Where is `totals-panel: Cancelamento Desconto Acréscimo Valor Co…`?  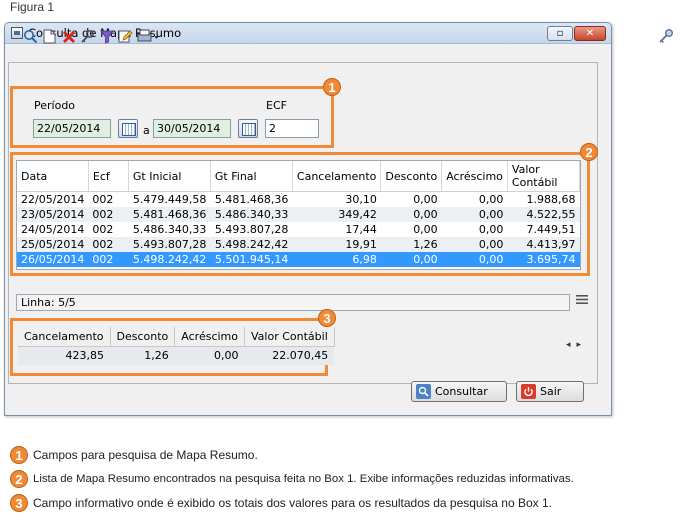
totals-panel: Cancelamento Desconto Acréscimo Valor Co… is located at coordinates (176, 346).